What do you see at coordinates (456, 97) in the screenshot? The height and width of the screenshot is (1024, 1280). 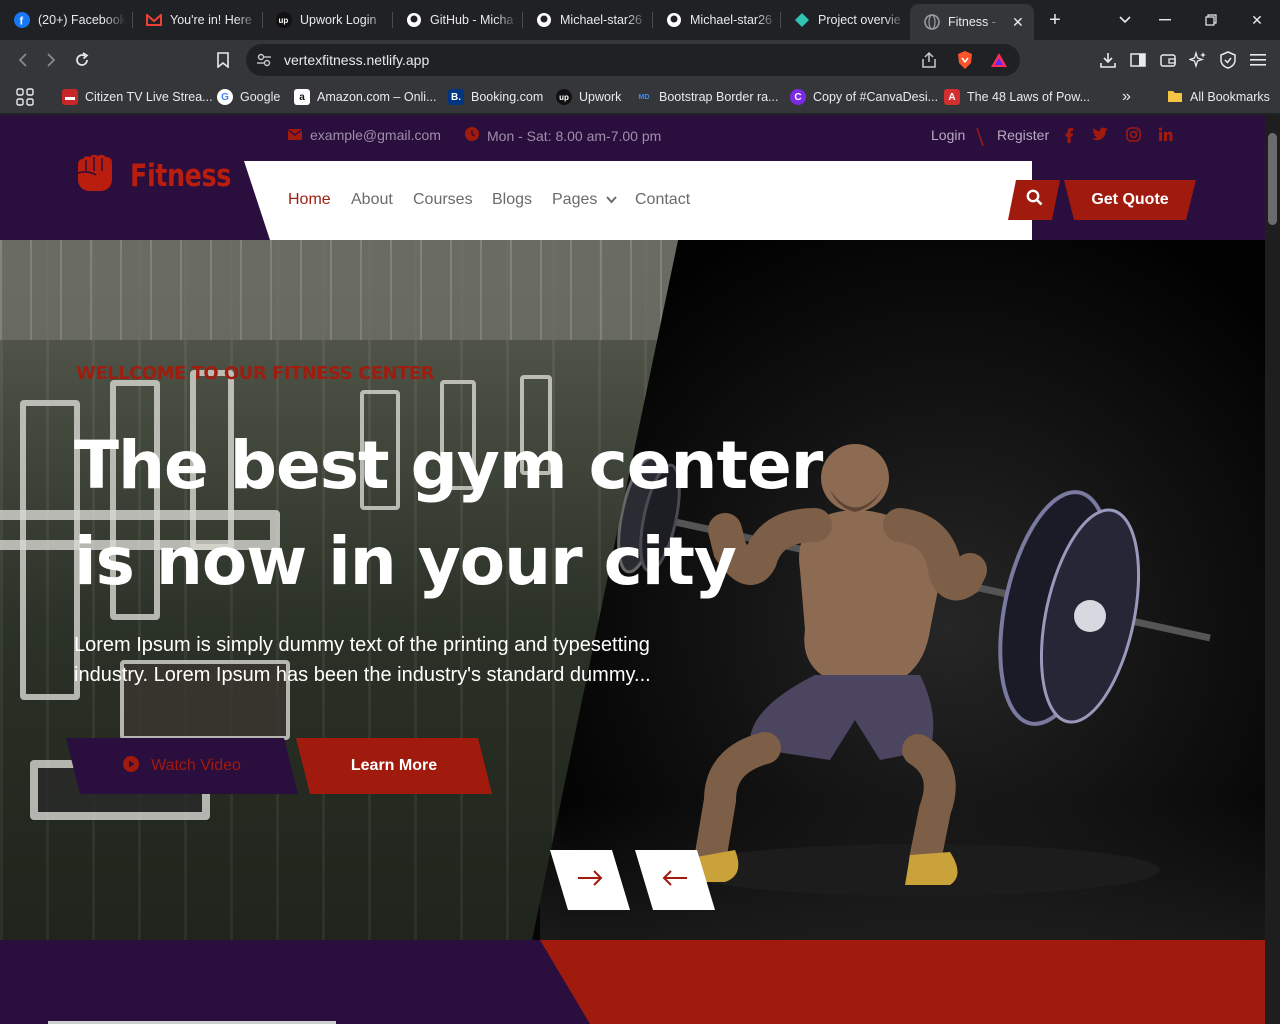 I see `booking-icon: B.` at bounding box center [456, 97].